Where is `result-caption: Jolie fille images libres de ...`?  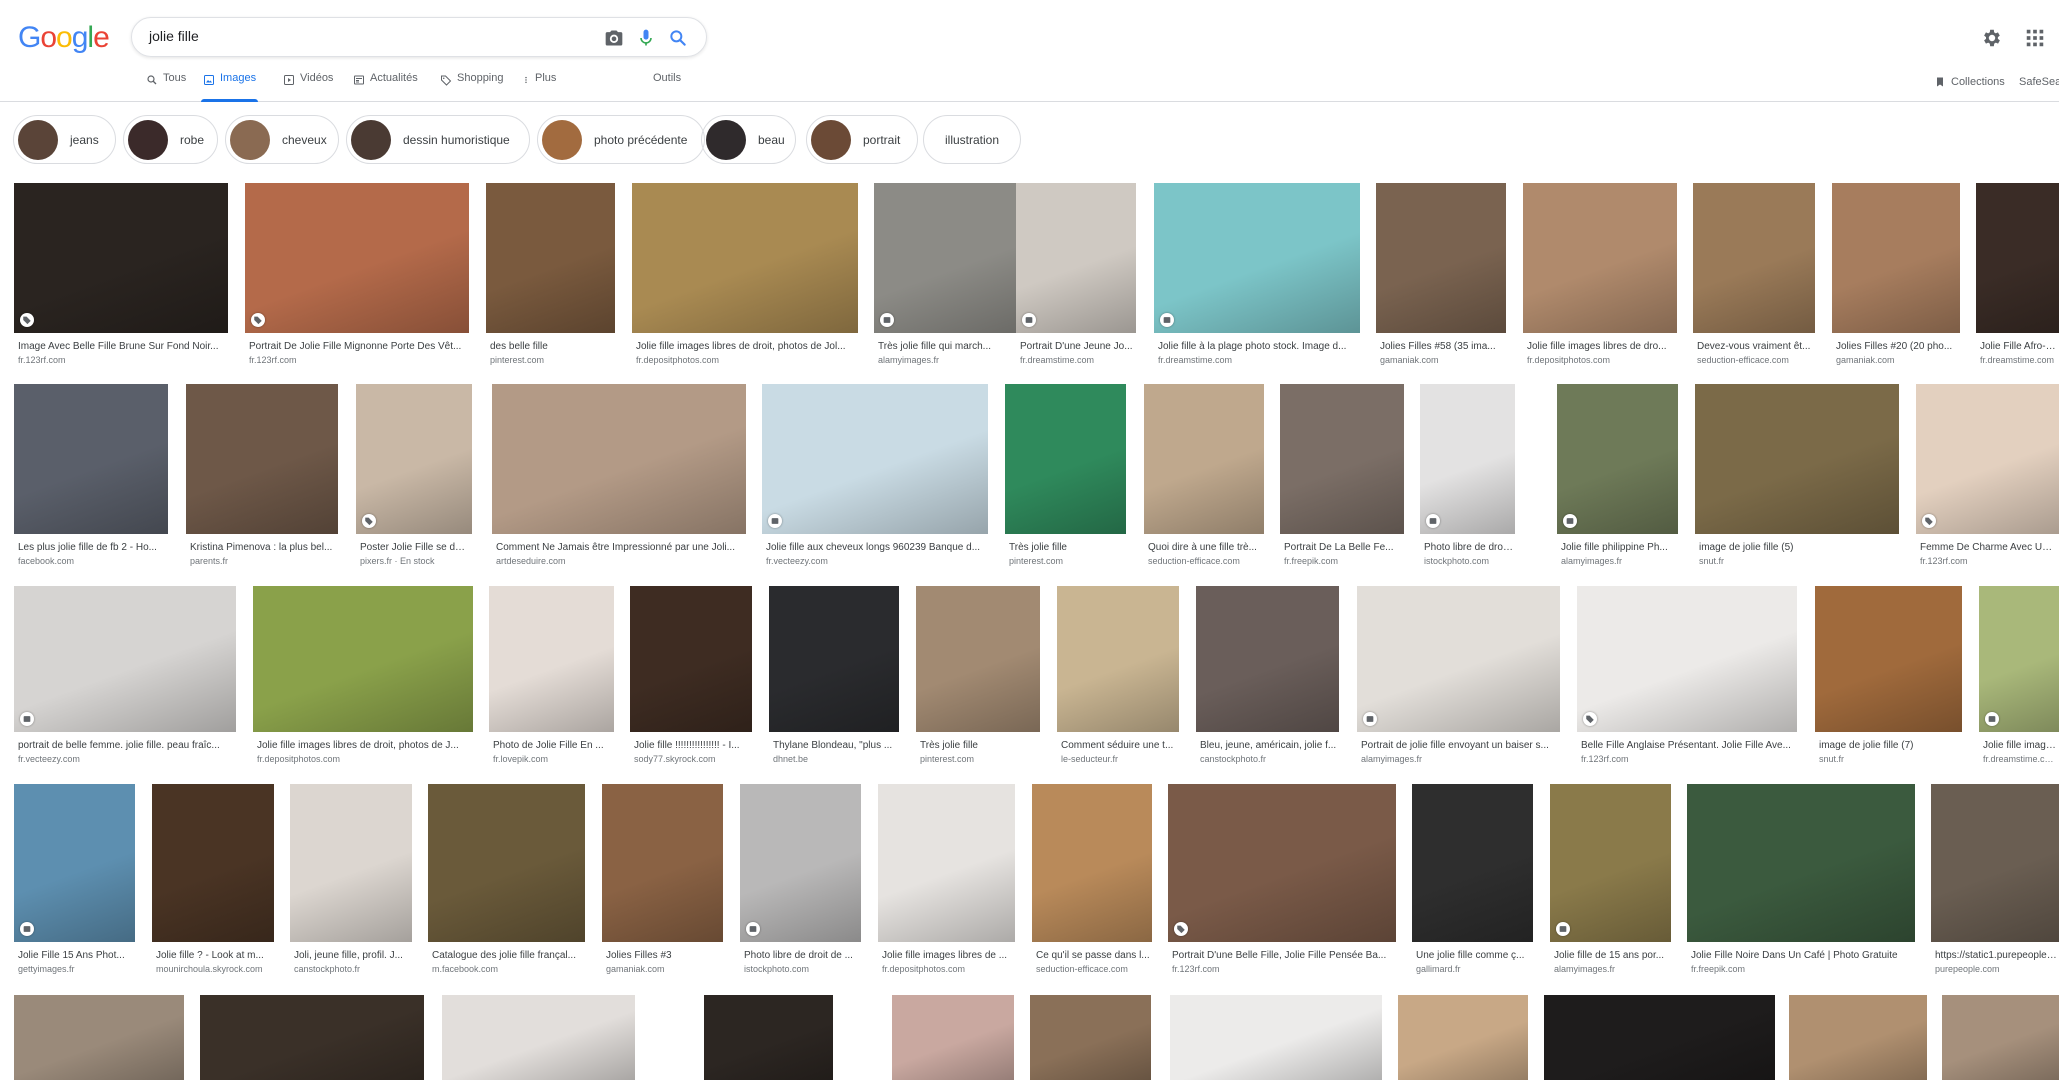 result-caption: Jolie fille images libres de ... is located at coordinates (947, 955).